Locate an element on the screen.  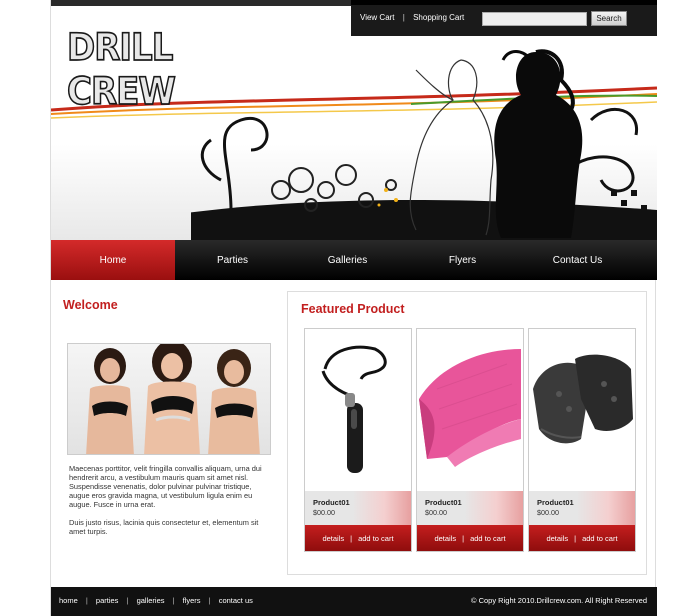
cart-links: View Cart | Shopping Cart is located at coordinates (412, 17).